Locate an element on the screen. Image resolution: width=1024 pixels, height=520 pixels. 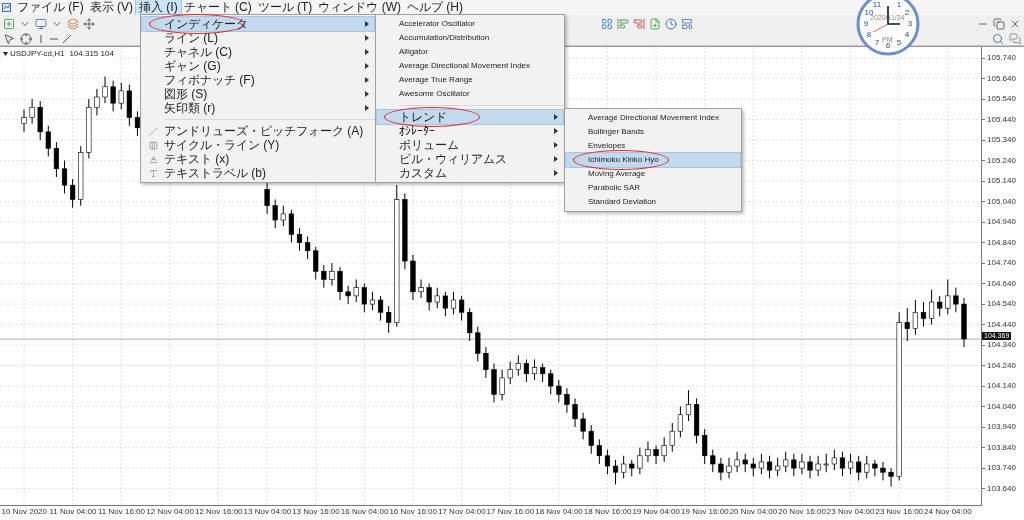
app-icon is located at coordinates (6, 7).